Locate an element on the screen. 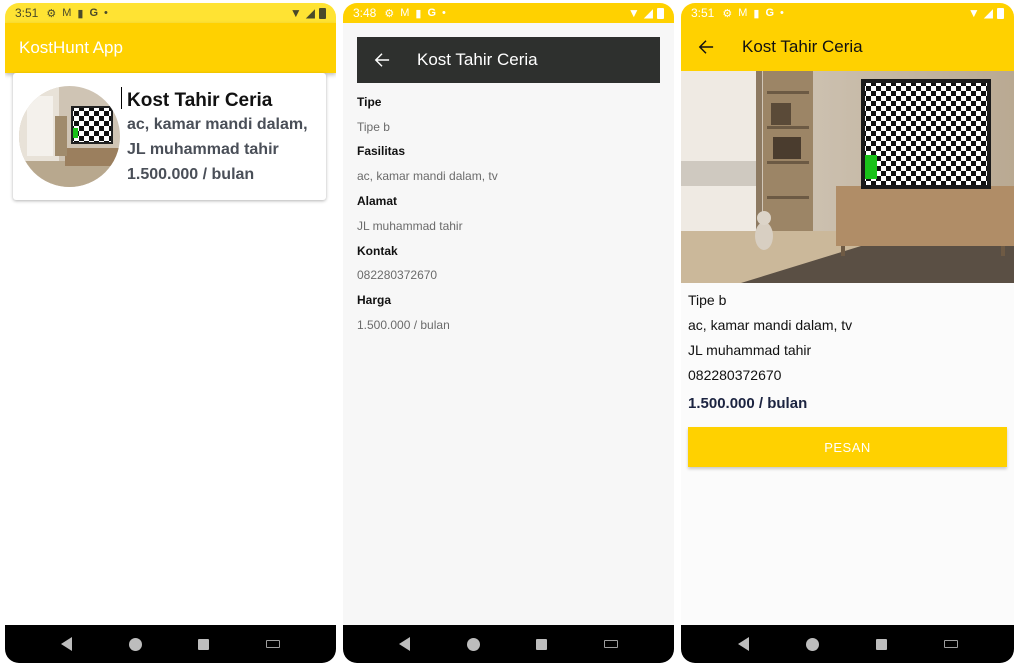 The height and width of the screenshot is (666, 1015). text-cursor is located at coordinates (121, 98).